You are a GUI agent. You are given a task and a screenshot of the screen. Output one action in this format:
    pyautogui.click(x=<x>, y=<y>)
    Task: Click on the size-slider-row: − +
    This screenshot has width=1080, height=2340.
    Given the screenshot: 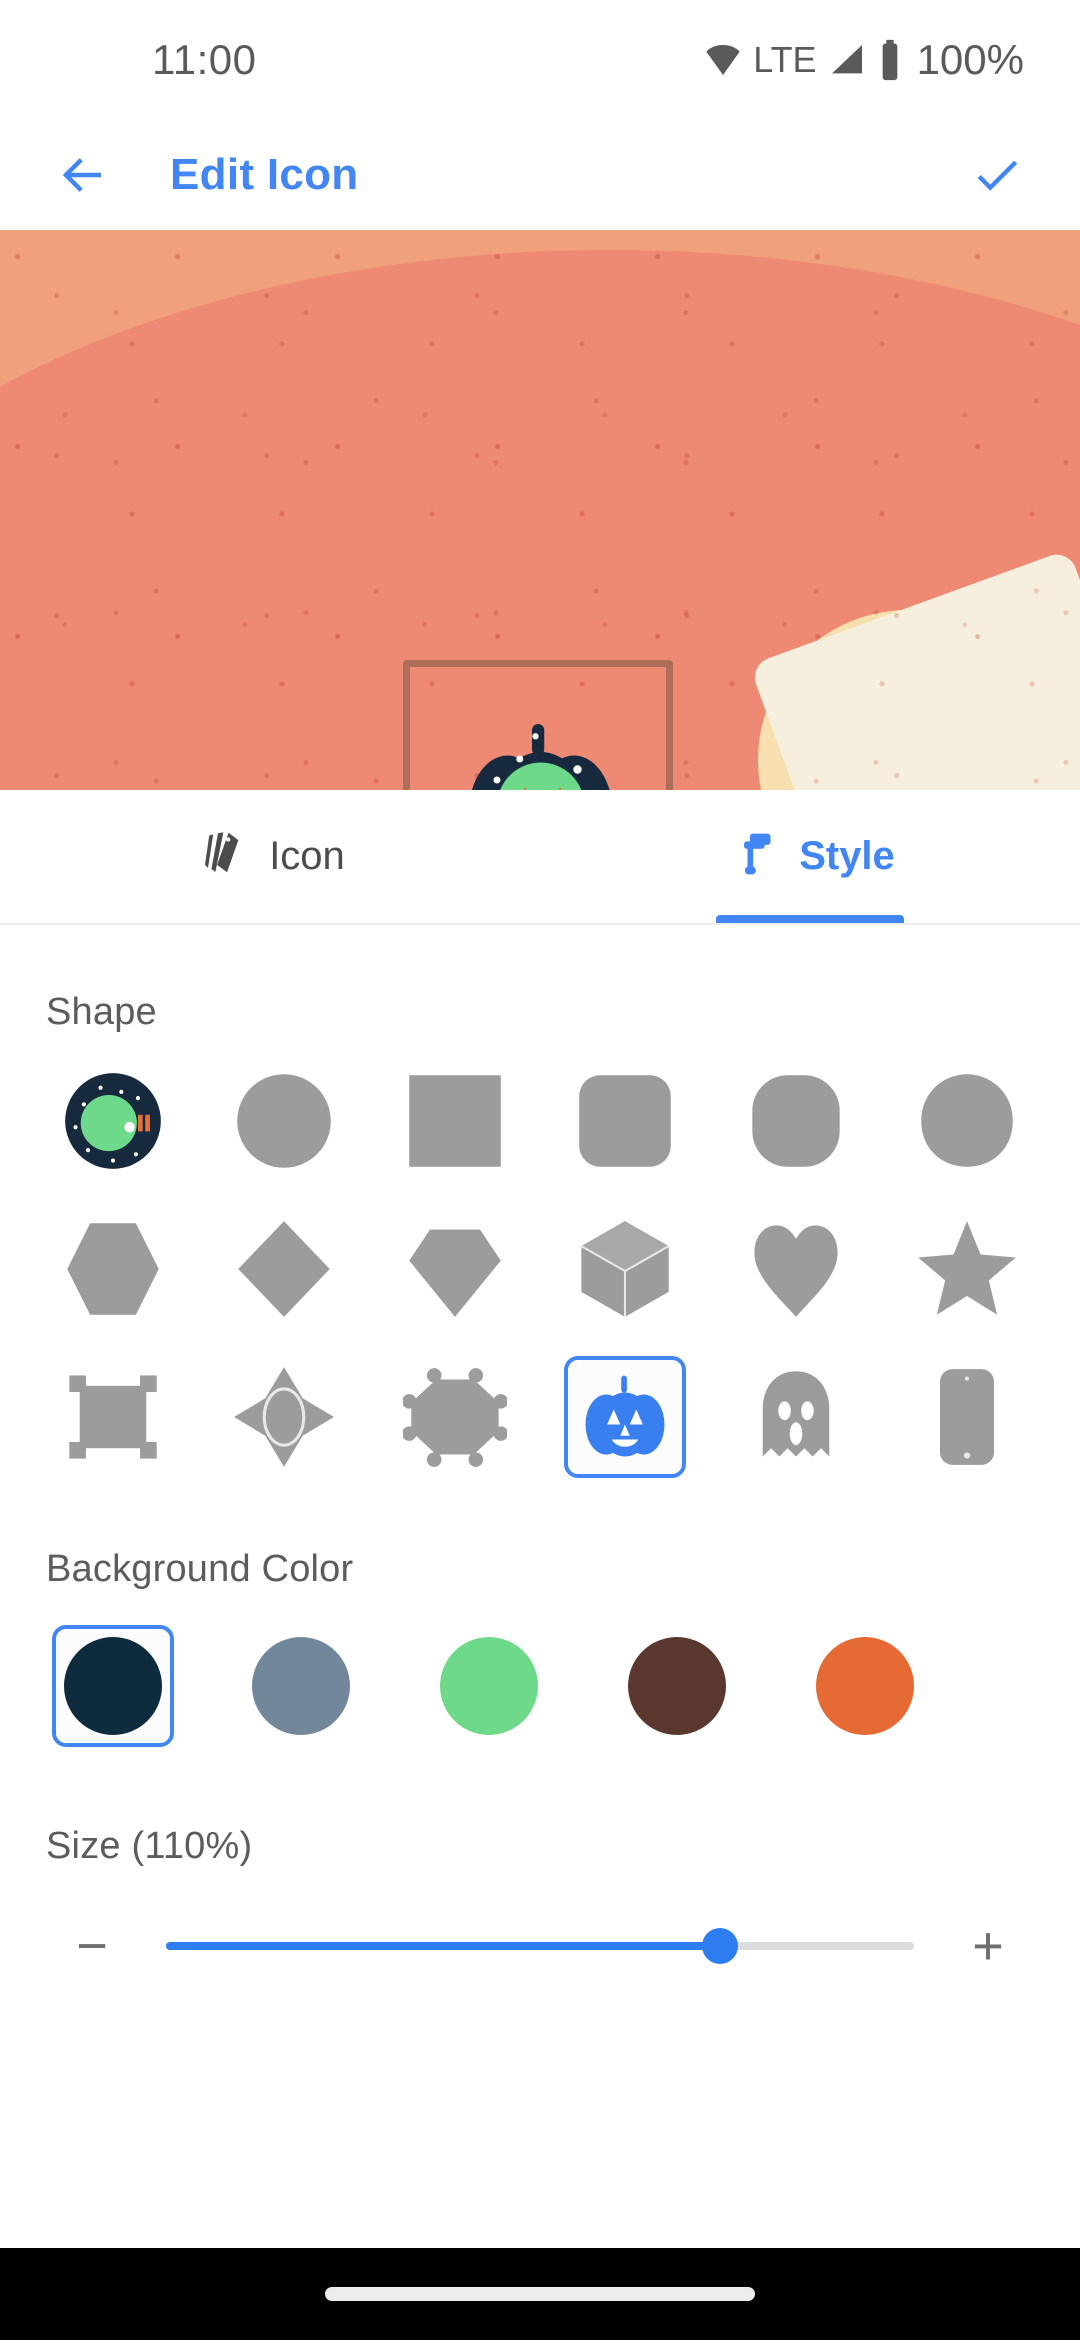 What is the action you would take?
    pyautogui.click(x=540, y=1946)
    